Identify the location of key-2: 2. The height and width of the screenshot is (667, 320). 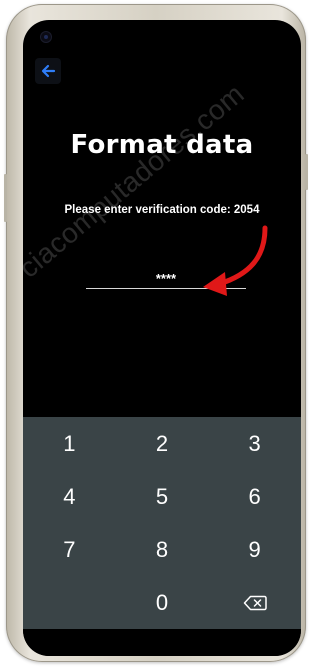
(162, 443).